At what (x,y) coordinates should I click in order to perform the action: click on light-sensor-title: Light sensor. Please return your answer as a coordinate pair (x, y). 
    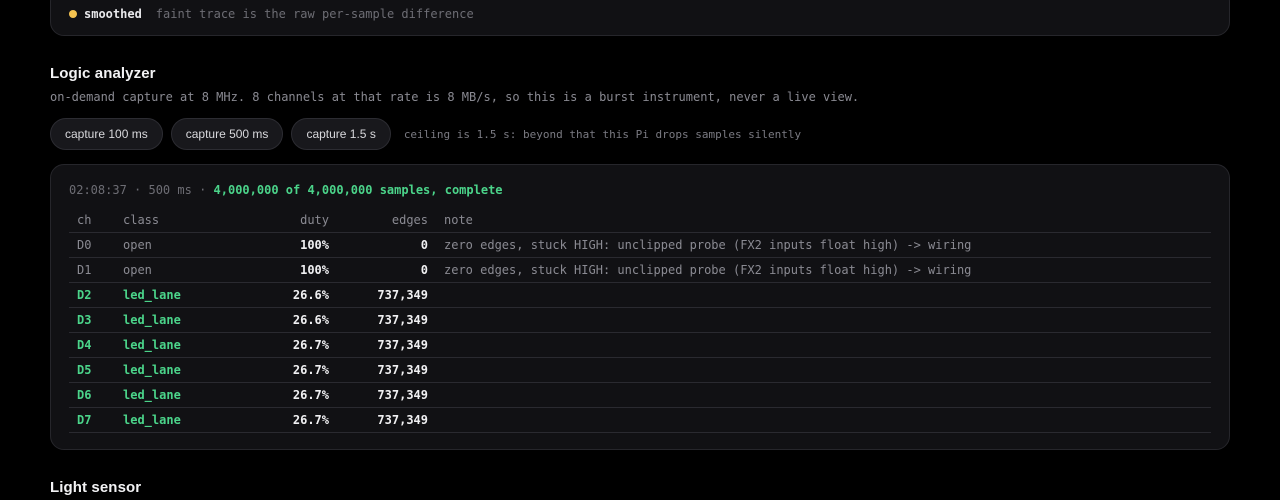
    Looking at the image, I should click on (96, 487).